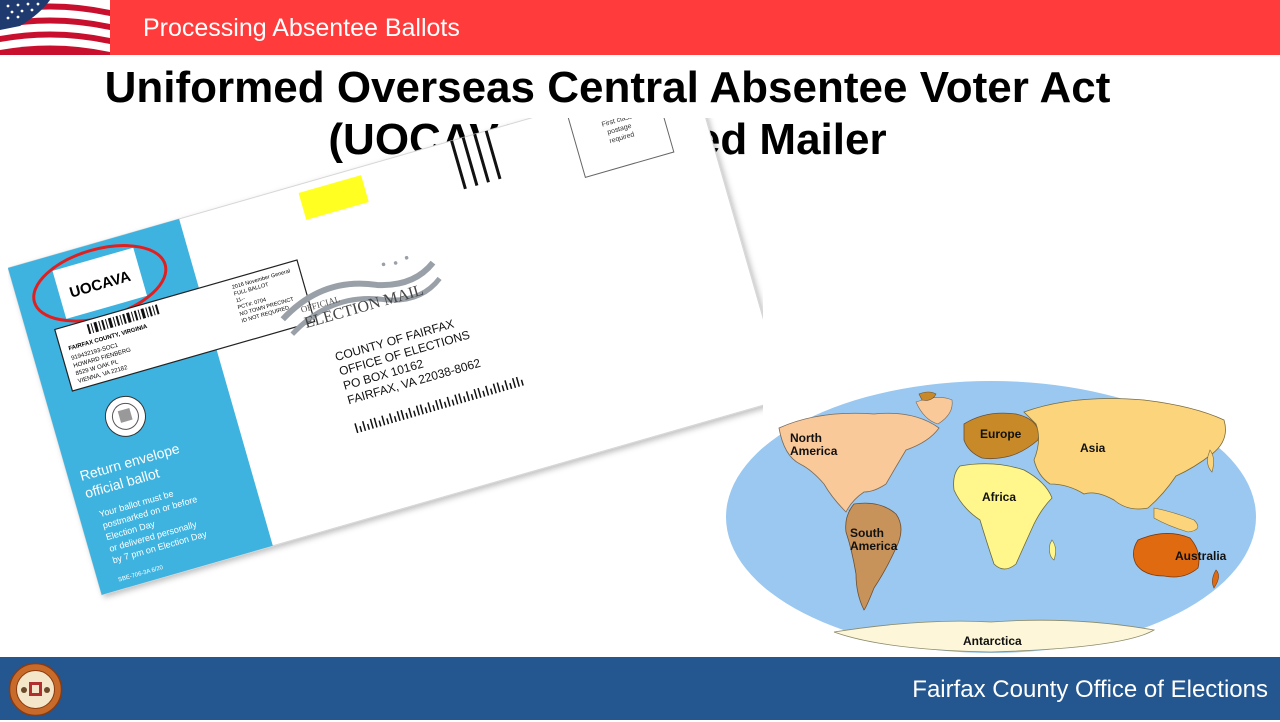 This screenshot has width=1280, height=722. What do you see at coordinates (1090, 689) in the screenshot?
I see `footer-org-name: Fairfax County Office of Elections` at bounding box center [1090, 689].